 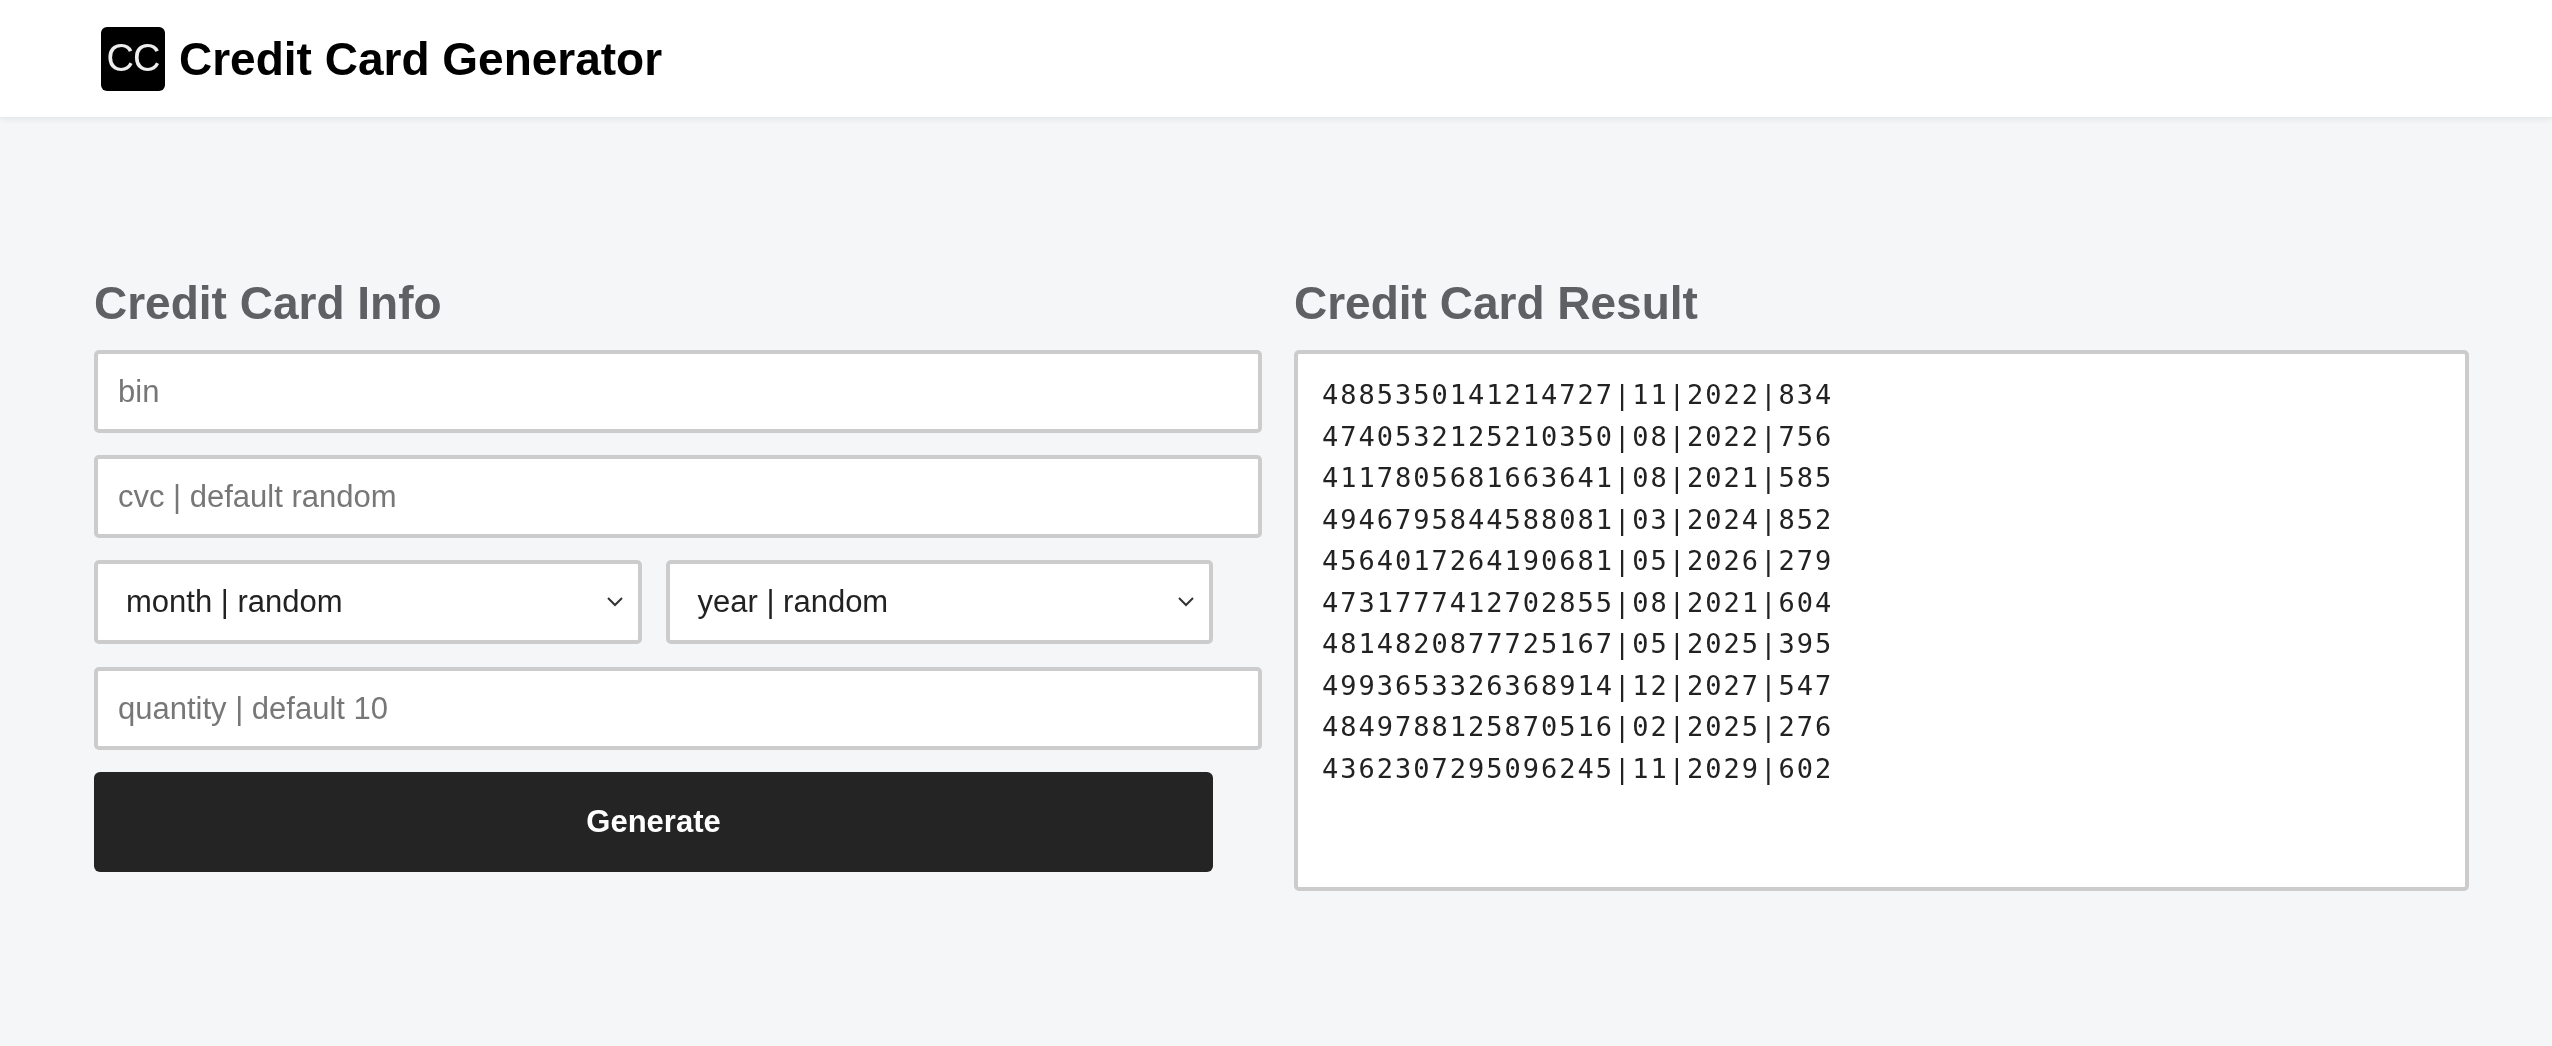 I want to click on card-line: 4849788125870516|02|2025|276, so click(x=1578, y=727).